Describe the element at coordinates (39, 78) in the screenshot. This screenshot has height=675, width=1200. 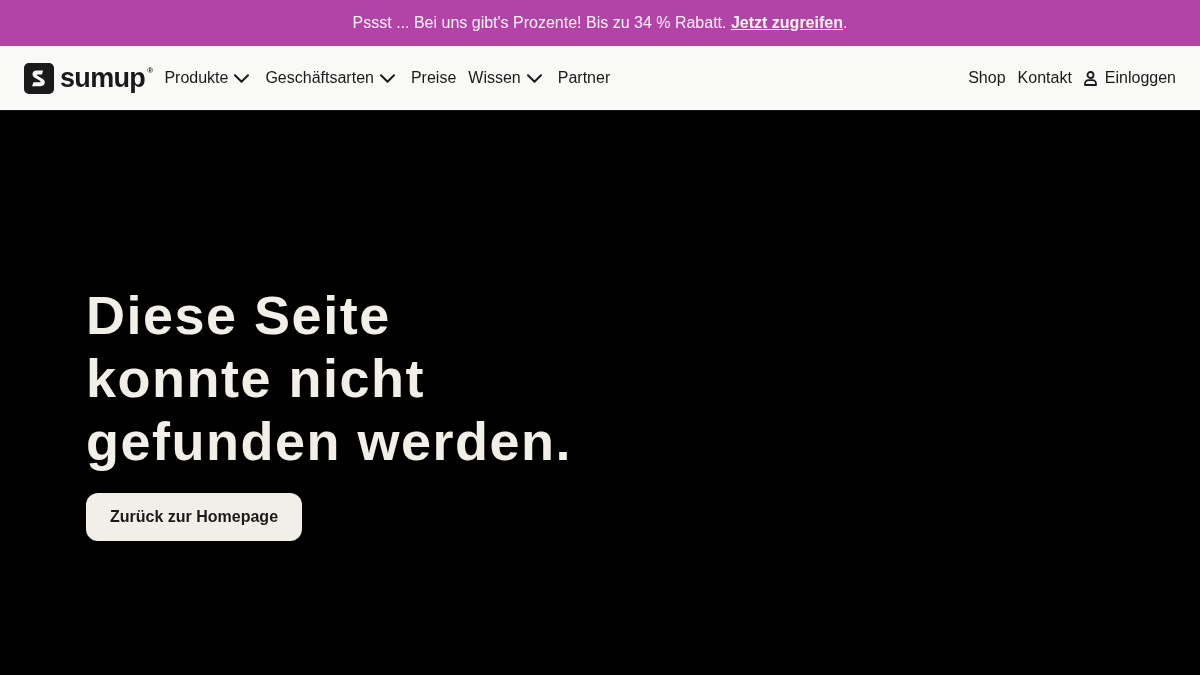
I see `logo-icon` at that location.